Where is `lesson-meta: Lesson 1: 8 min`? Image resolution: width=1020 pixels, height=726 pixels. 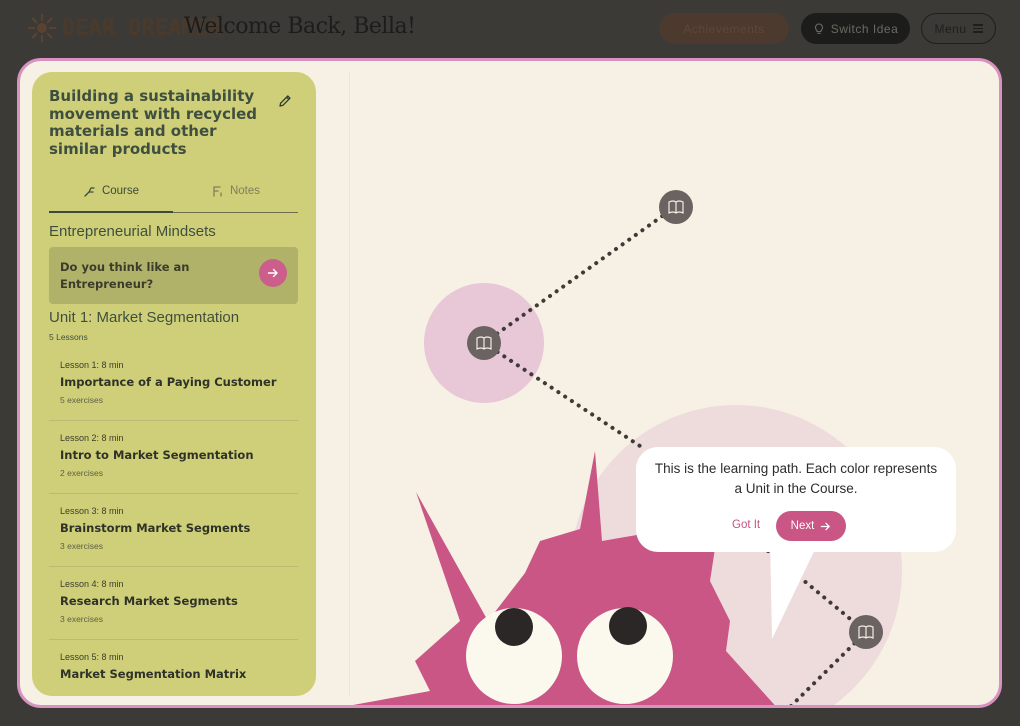
lesson-meta: Lesson 1: 8 min is located at coordinates (92, 365).